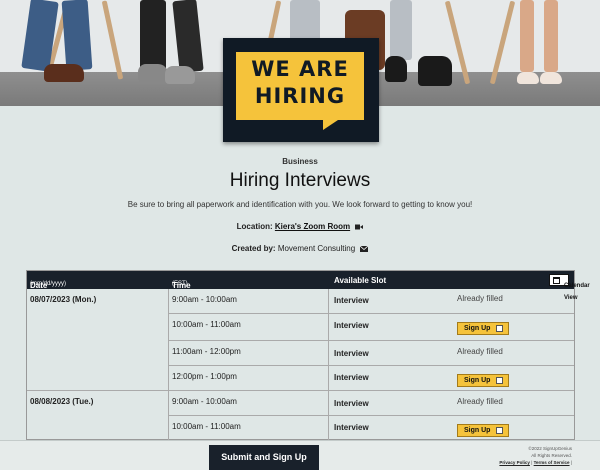 The image size is (600, 470). Describe the element at coordinates (300, 83) in the screenshot. I see `banner-text: WE ARE HIRING` at that location.